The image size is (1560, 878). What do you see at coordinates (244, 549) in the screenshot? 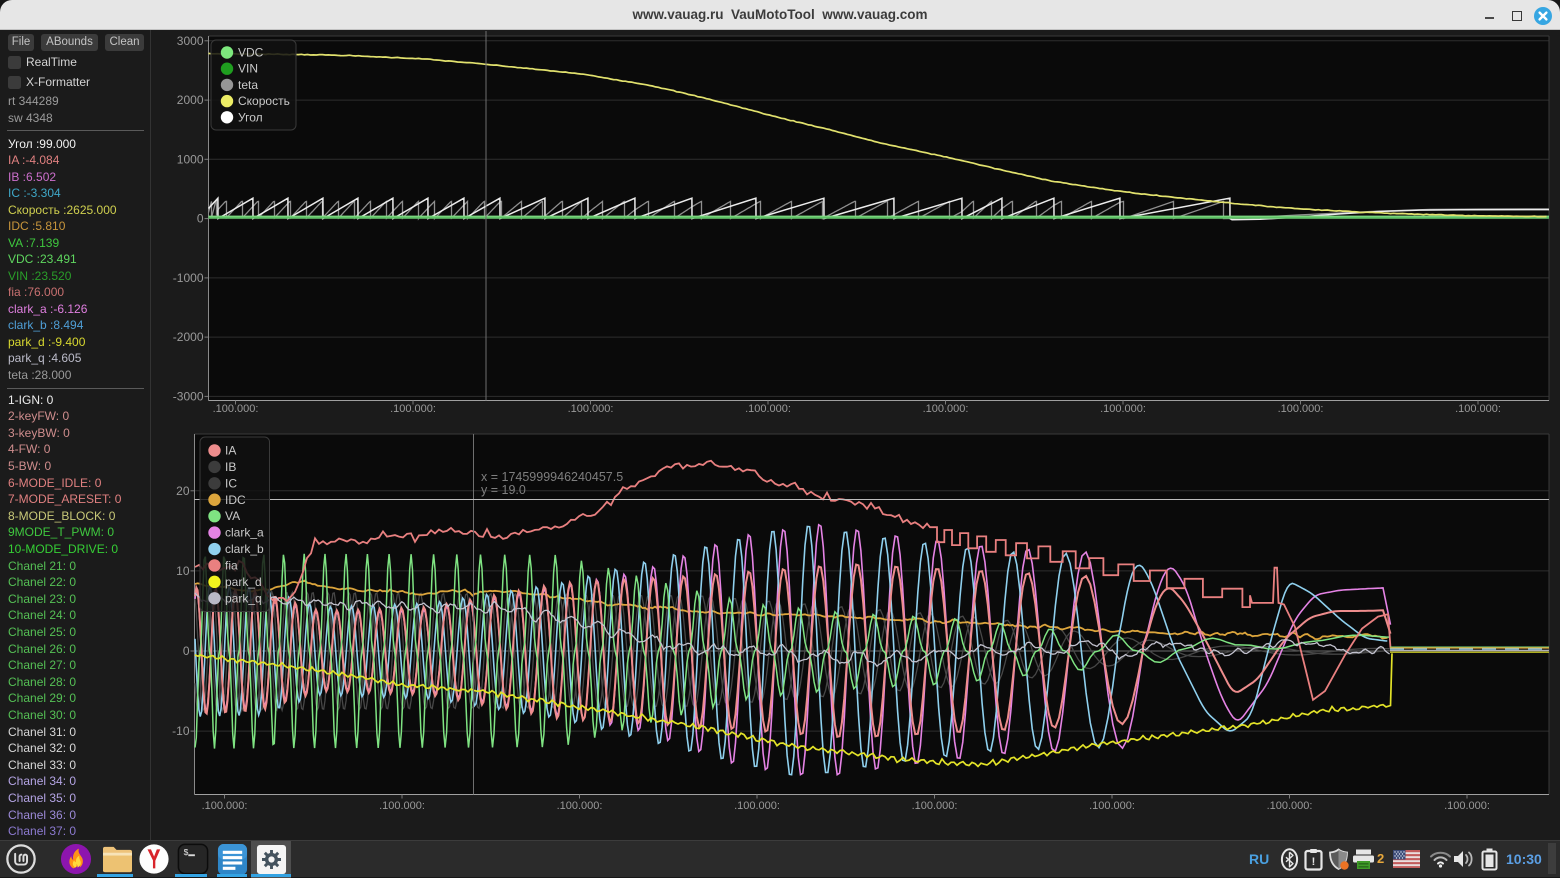
I see `svg-text: clark_b` at bounding box center [244, 549].